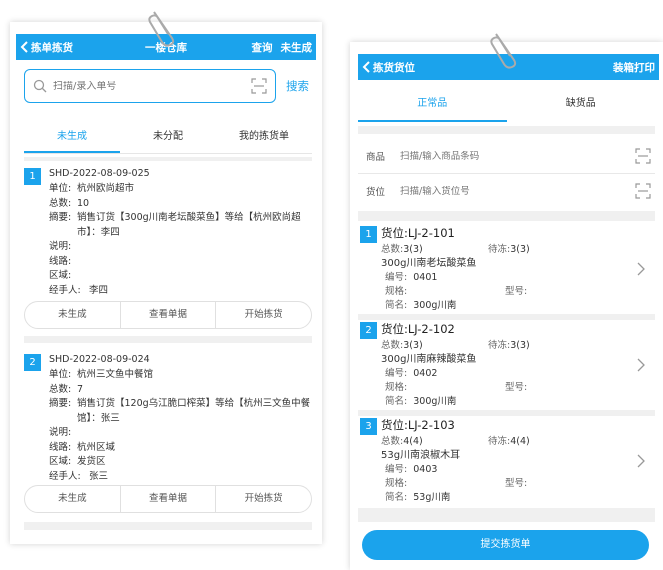 The width and height of the screenshot is (663, 570). What do you see at coordinates (194, 276) in the screenshot?
I see `order-area` at bounding box center [194, 276].